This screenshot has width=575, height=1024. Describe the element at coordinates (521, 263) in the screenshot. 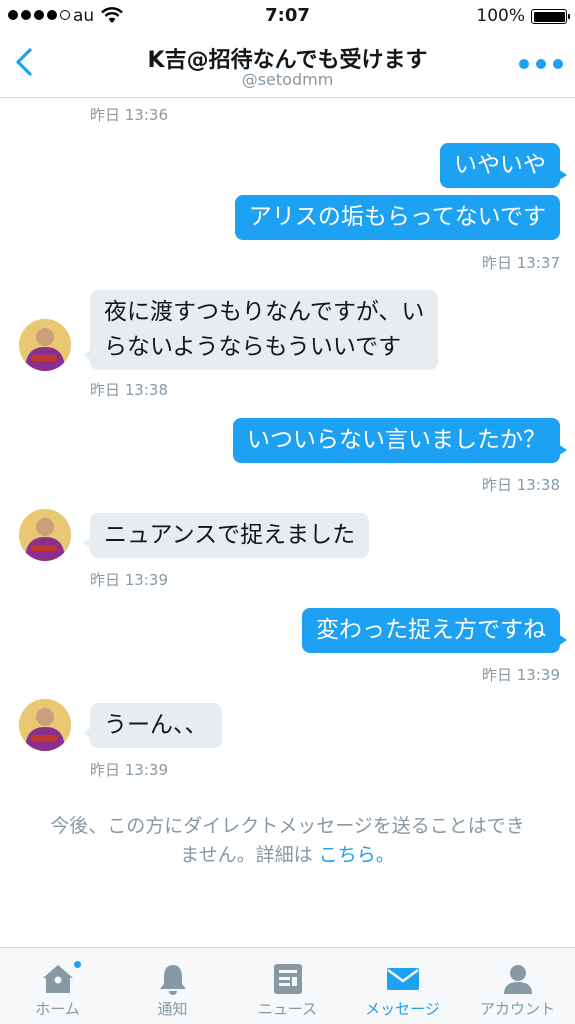

I see `message-timestamp: 昨日 13:37` at that location.